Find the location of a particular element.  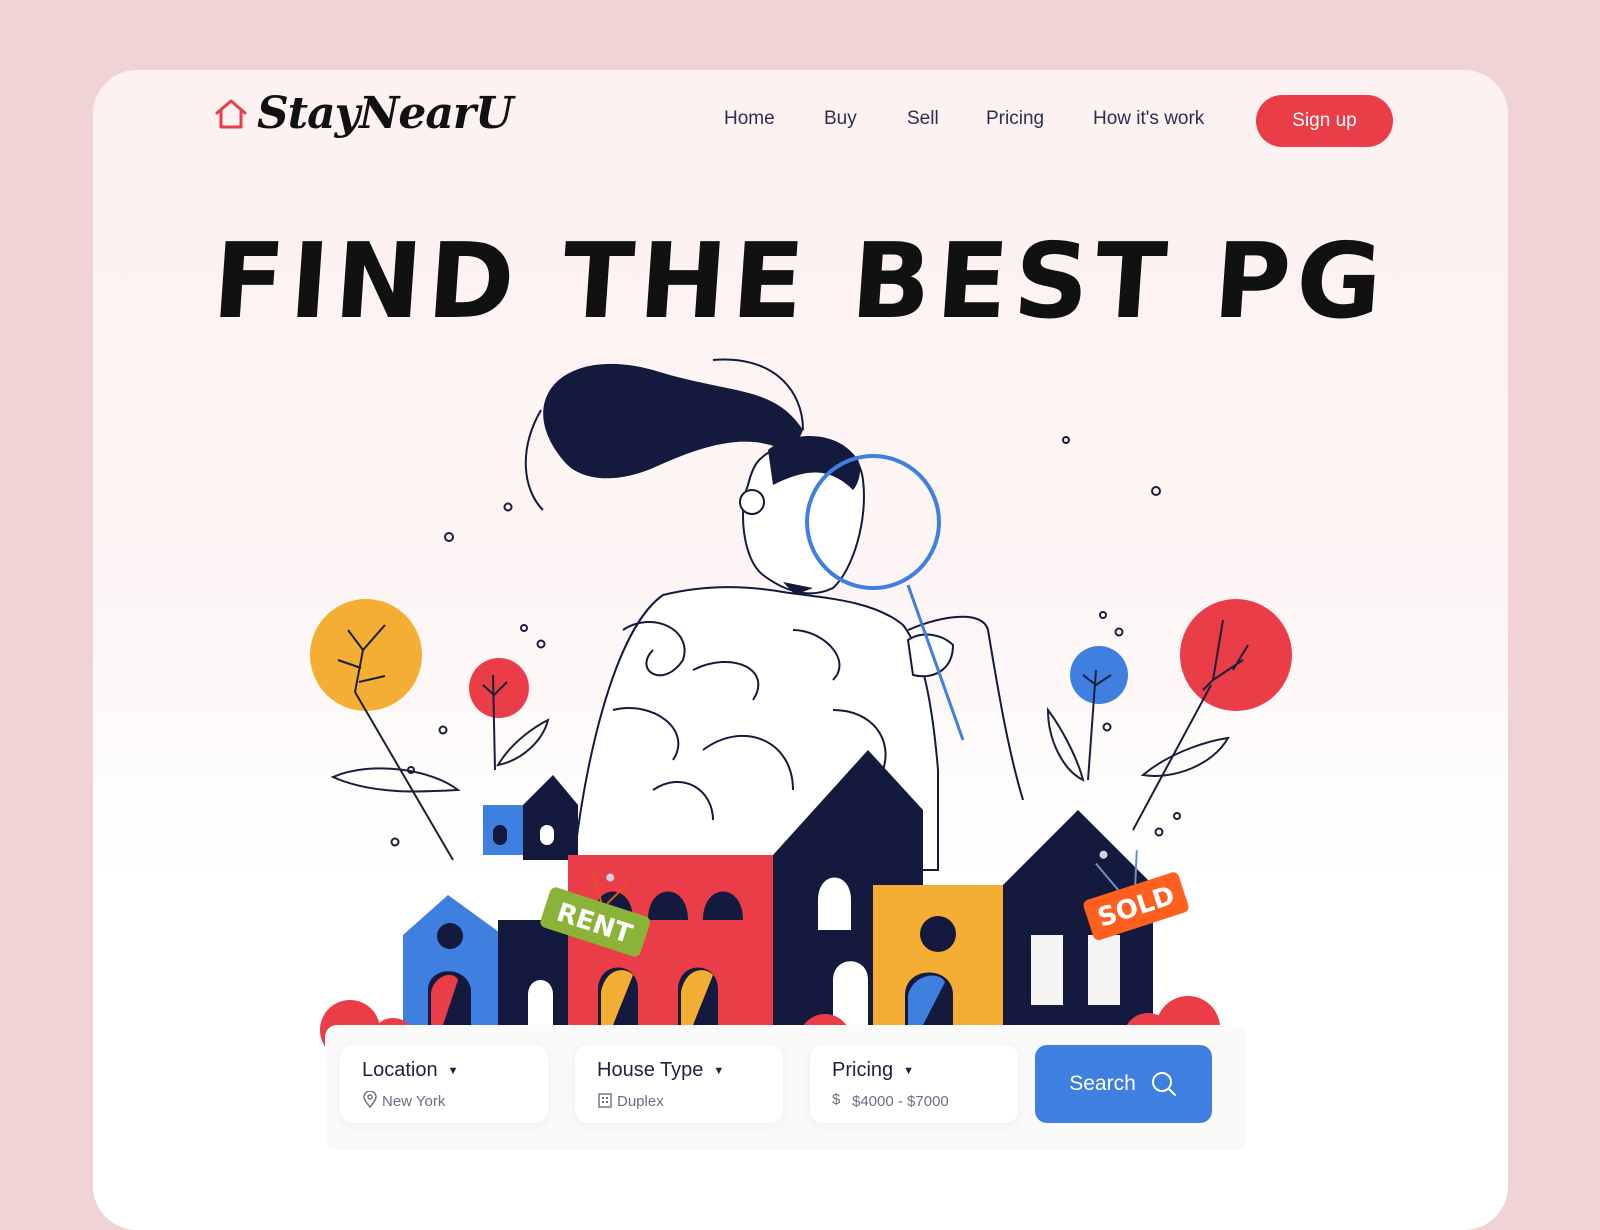

tree-right-red is located at coordinates (1212, 715).